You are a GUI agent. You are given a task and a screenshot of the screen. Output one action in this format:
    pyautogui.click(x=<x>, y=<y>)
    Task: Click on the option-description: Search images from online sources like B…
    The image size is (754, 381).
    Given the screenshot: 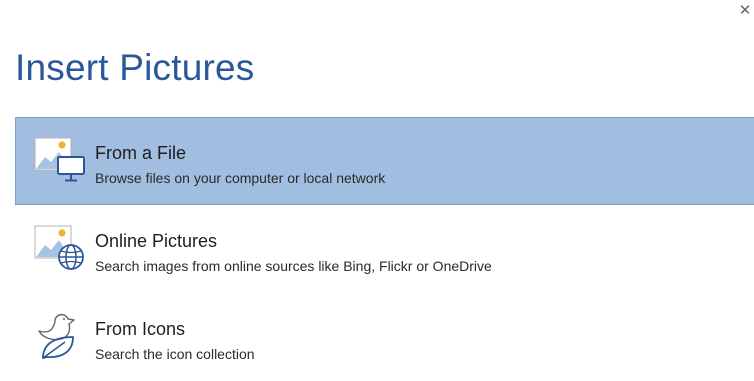 What is the action you would take?
    pyautogui.click(x=293, y=266)
    